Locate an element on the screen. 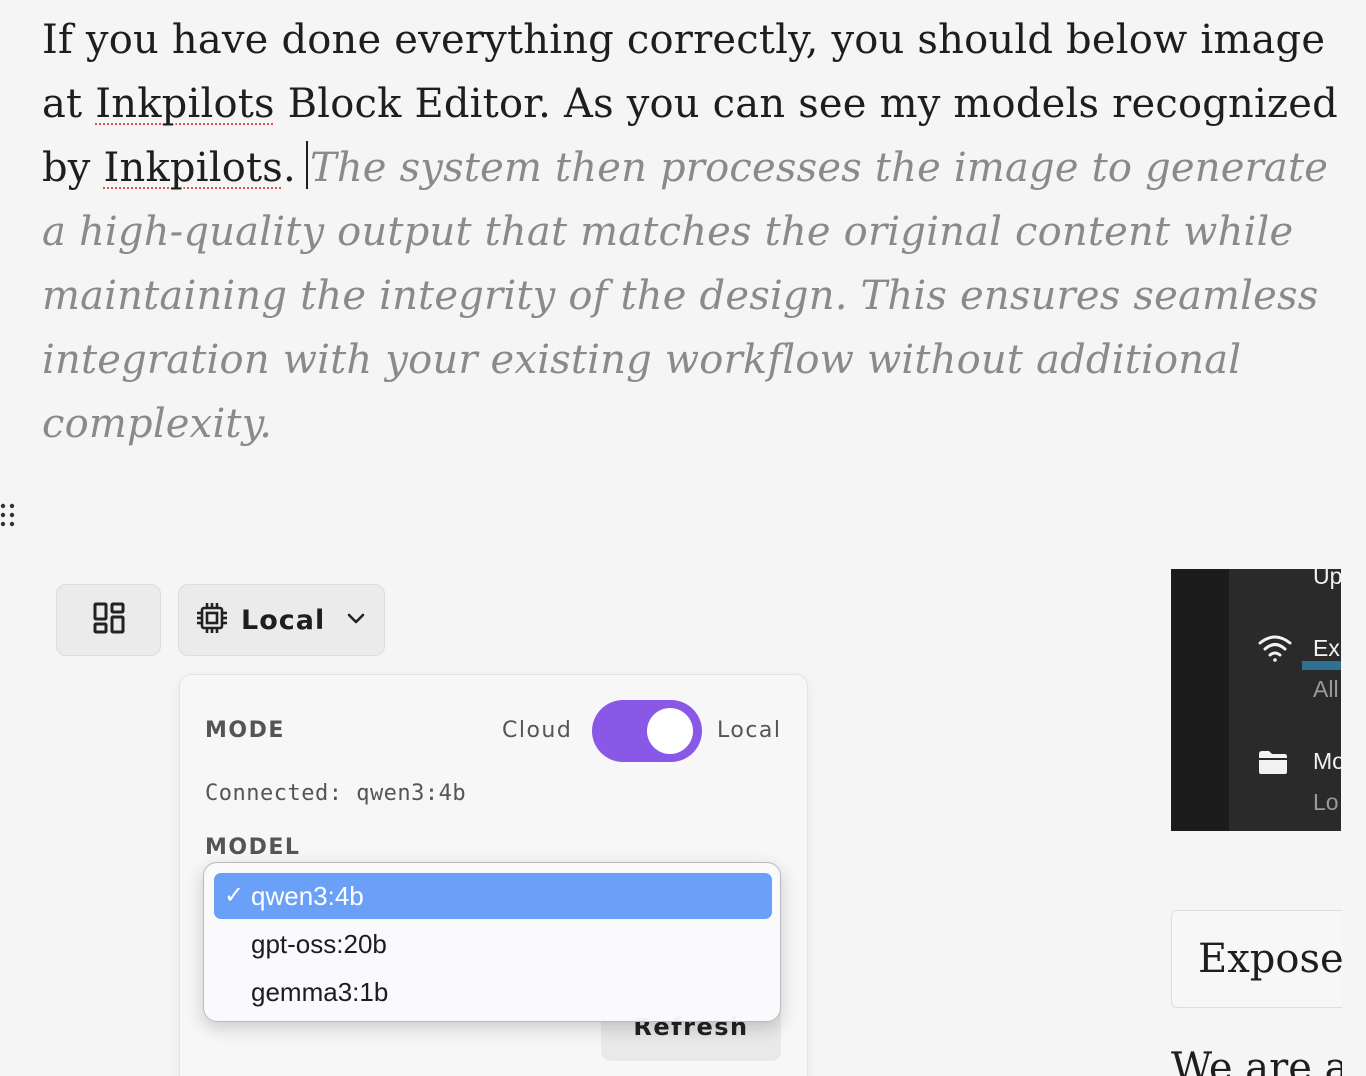 Image resolution: width=1366 pixels, height=1076 pixels. mode-dropdown-button: Local is located at coordinates (281, 620).